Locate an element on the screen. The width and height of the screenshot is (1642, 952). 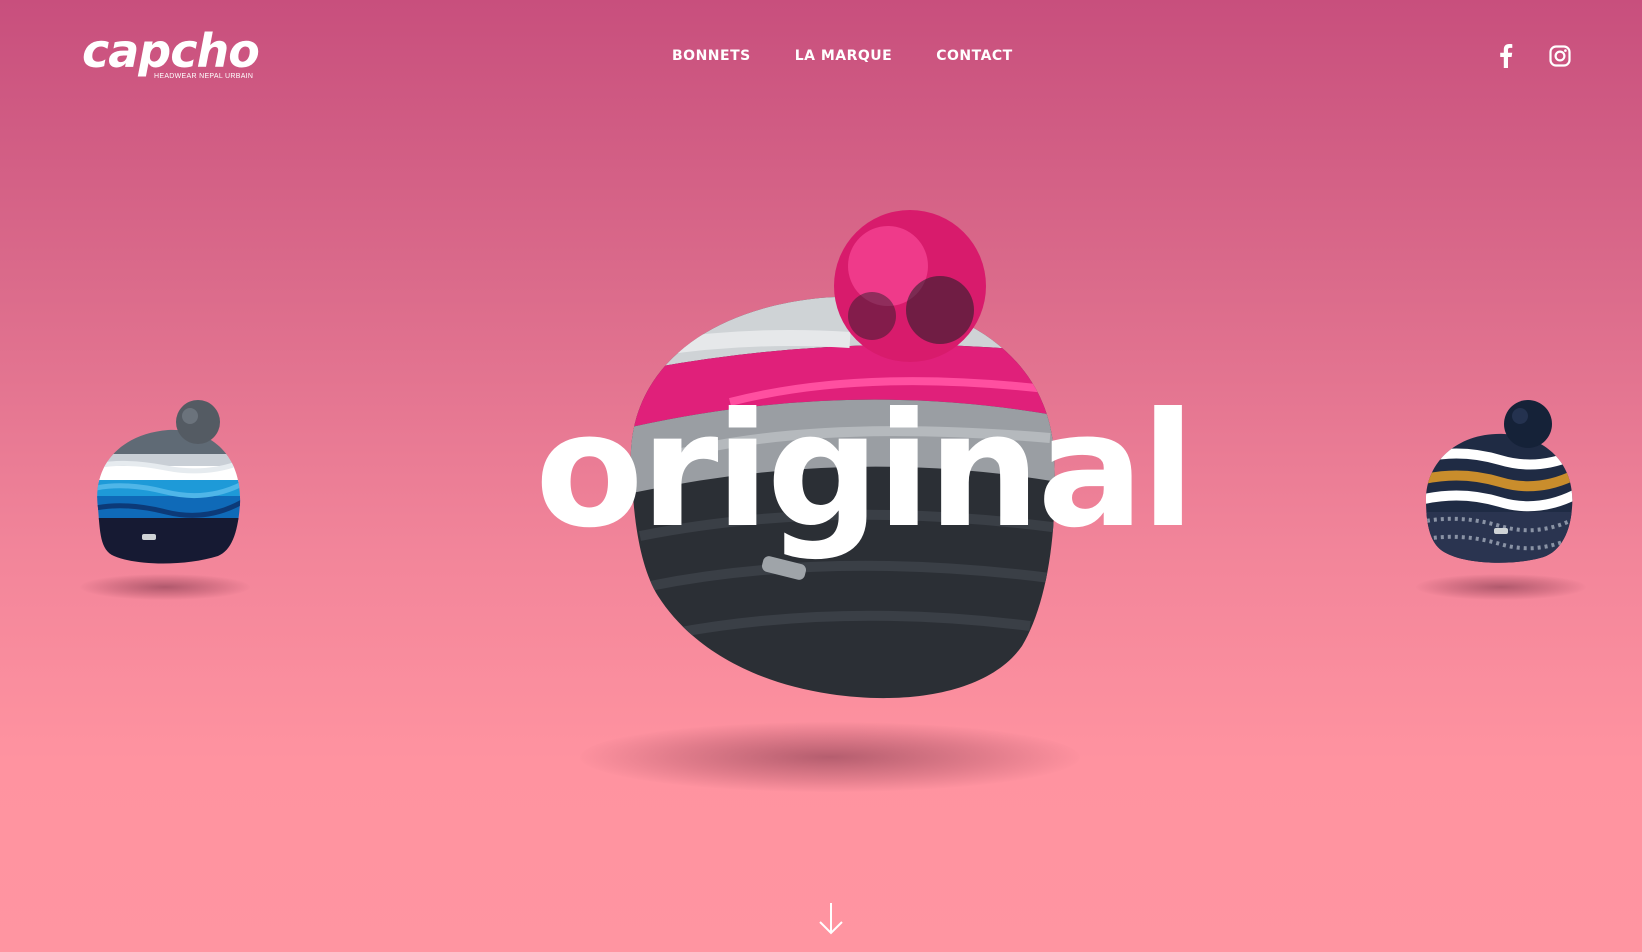
brand-logo: capcho HEADWEAR NEPAL URBAIN is located at coordinates (171, 57).